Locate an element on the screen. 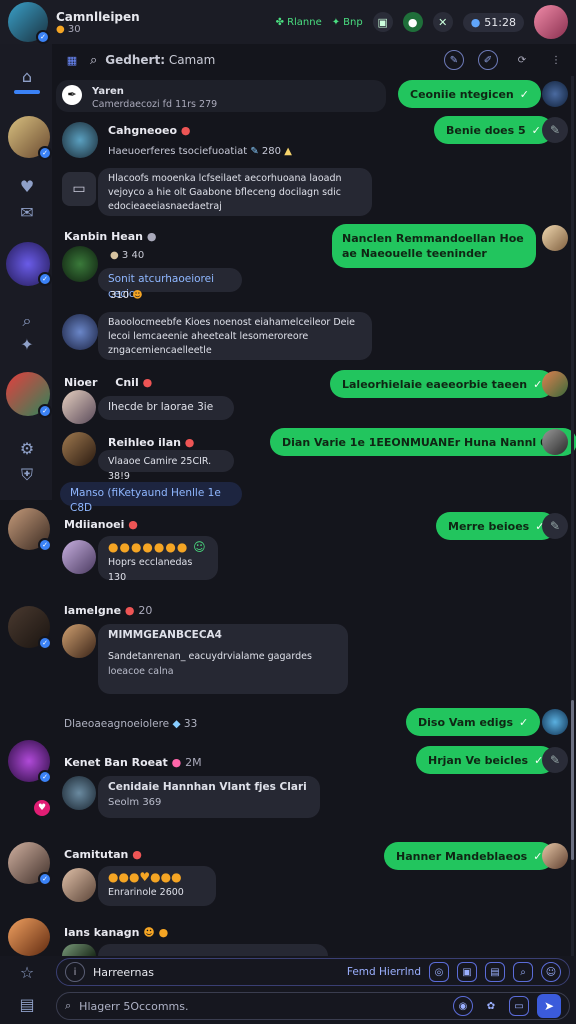  contact-avatar is located at coordinates (29, 937).